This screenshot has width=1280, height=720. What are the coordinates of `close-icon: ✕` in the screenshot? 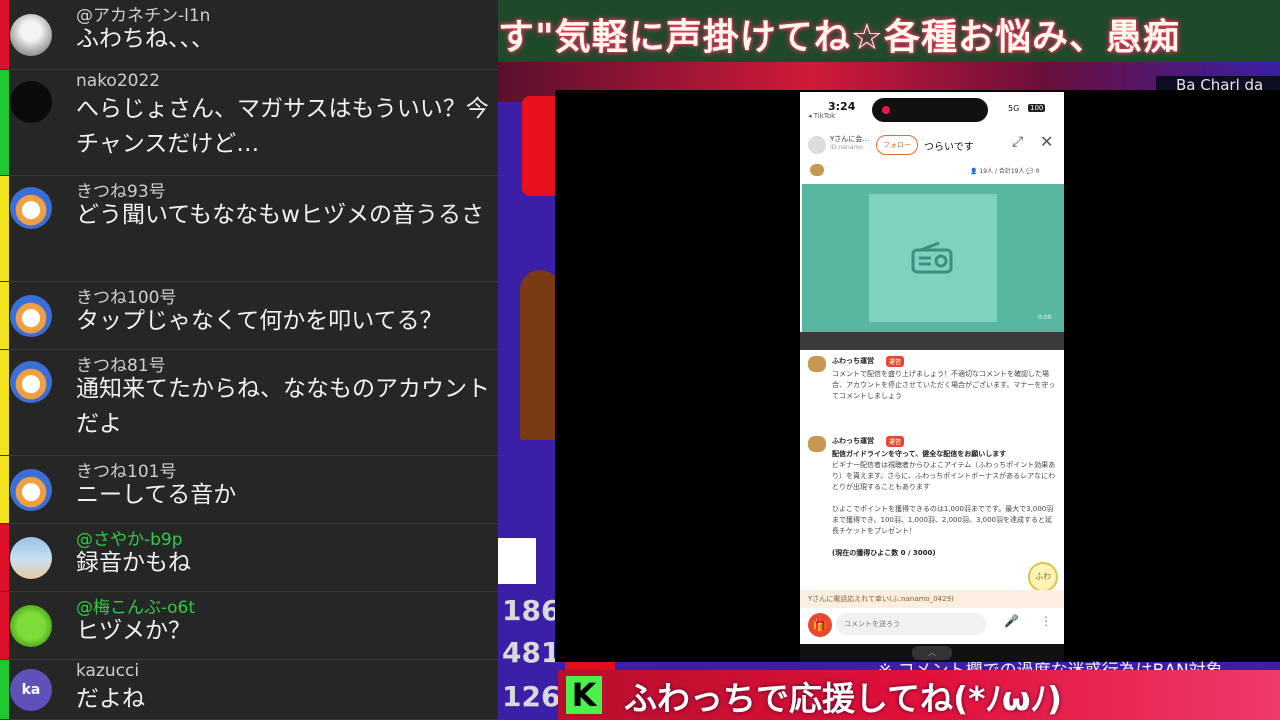 It's located at (1046, 141).